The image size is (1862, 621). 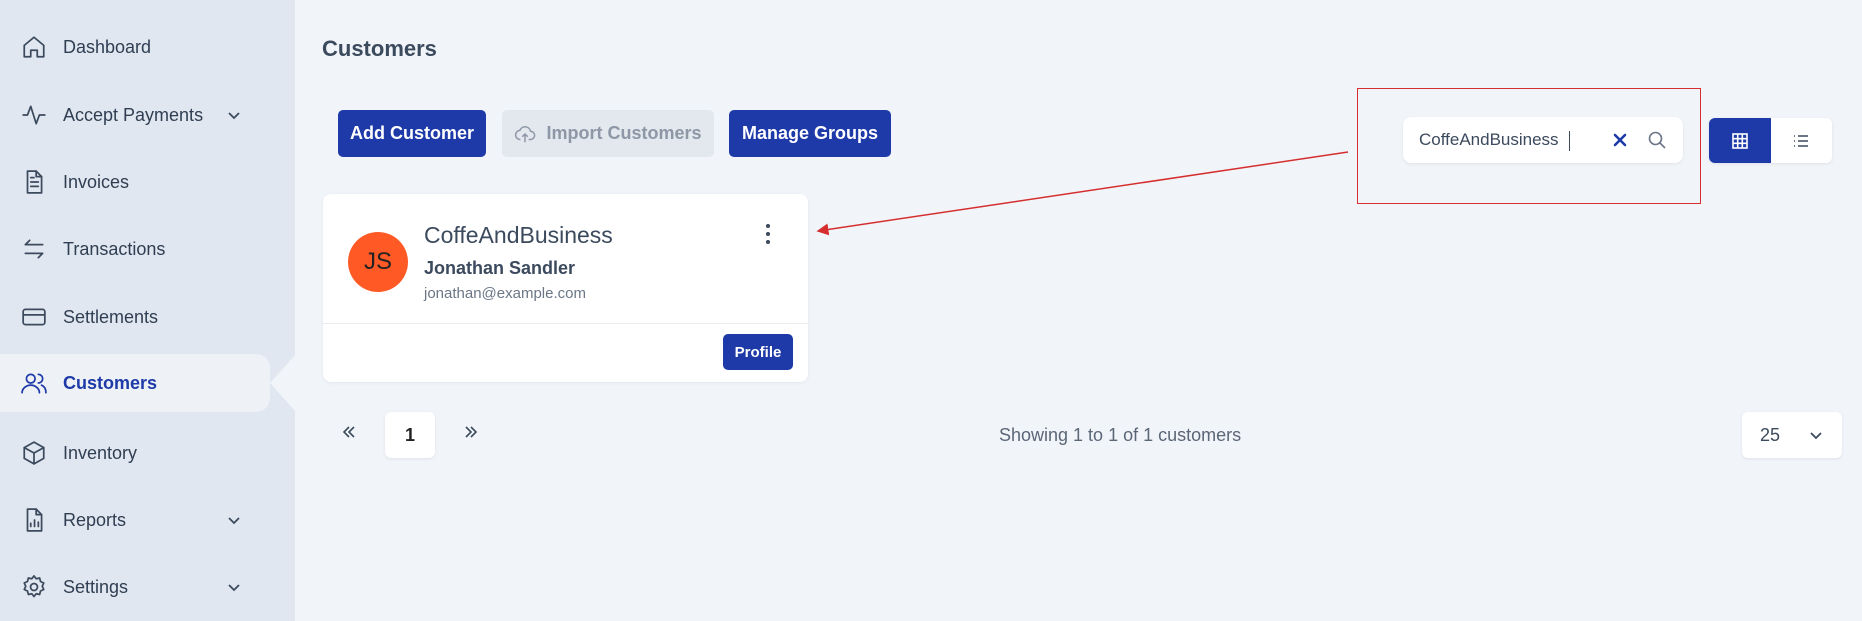 I want to click on grid-view-button, so click(x=1740, y=140).